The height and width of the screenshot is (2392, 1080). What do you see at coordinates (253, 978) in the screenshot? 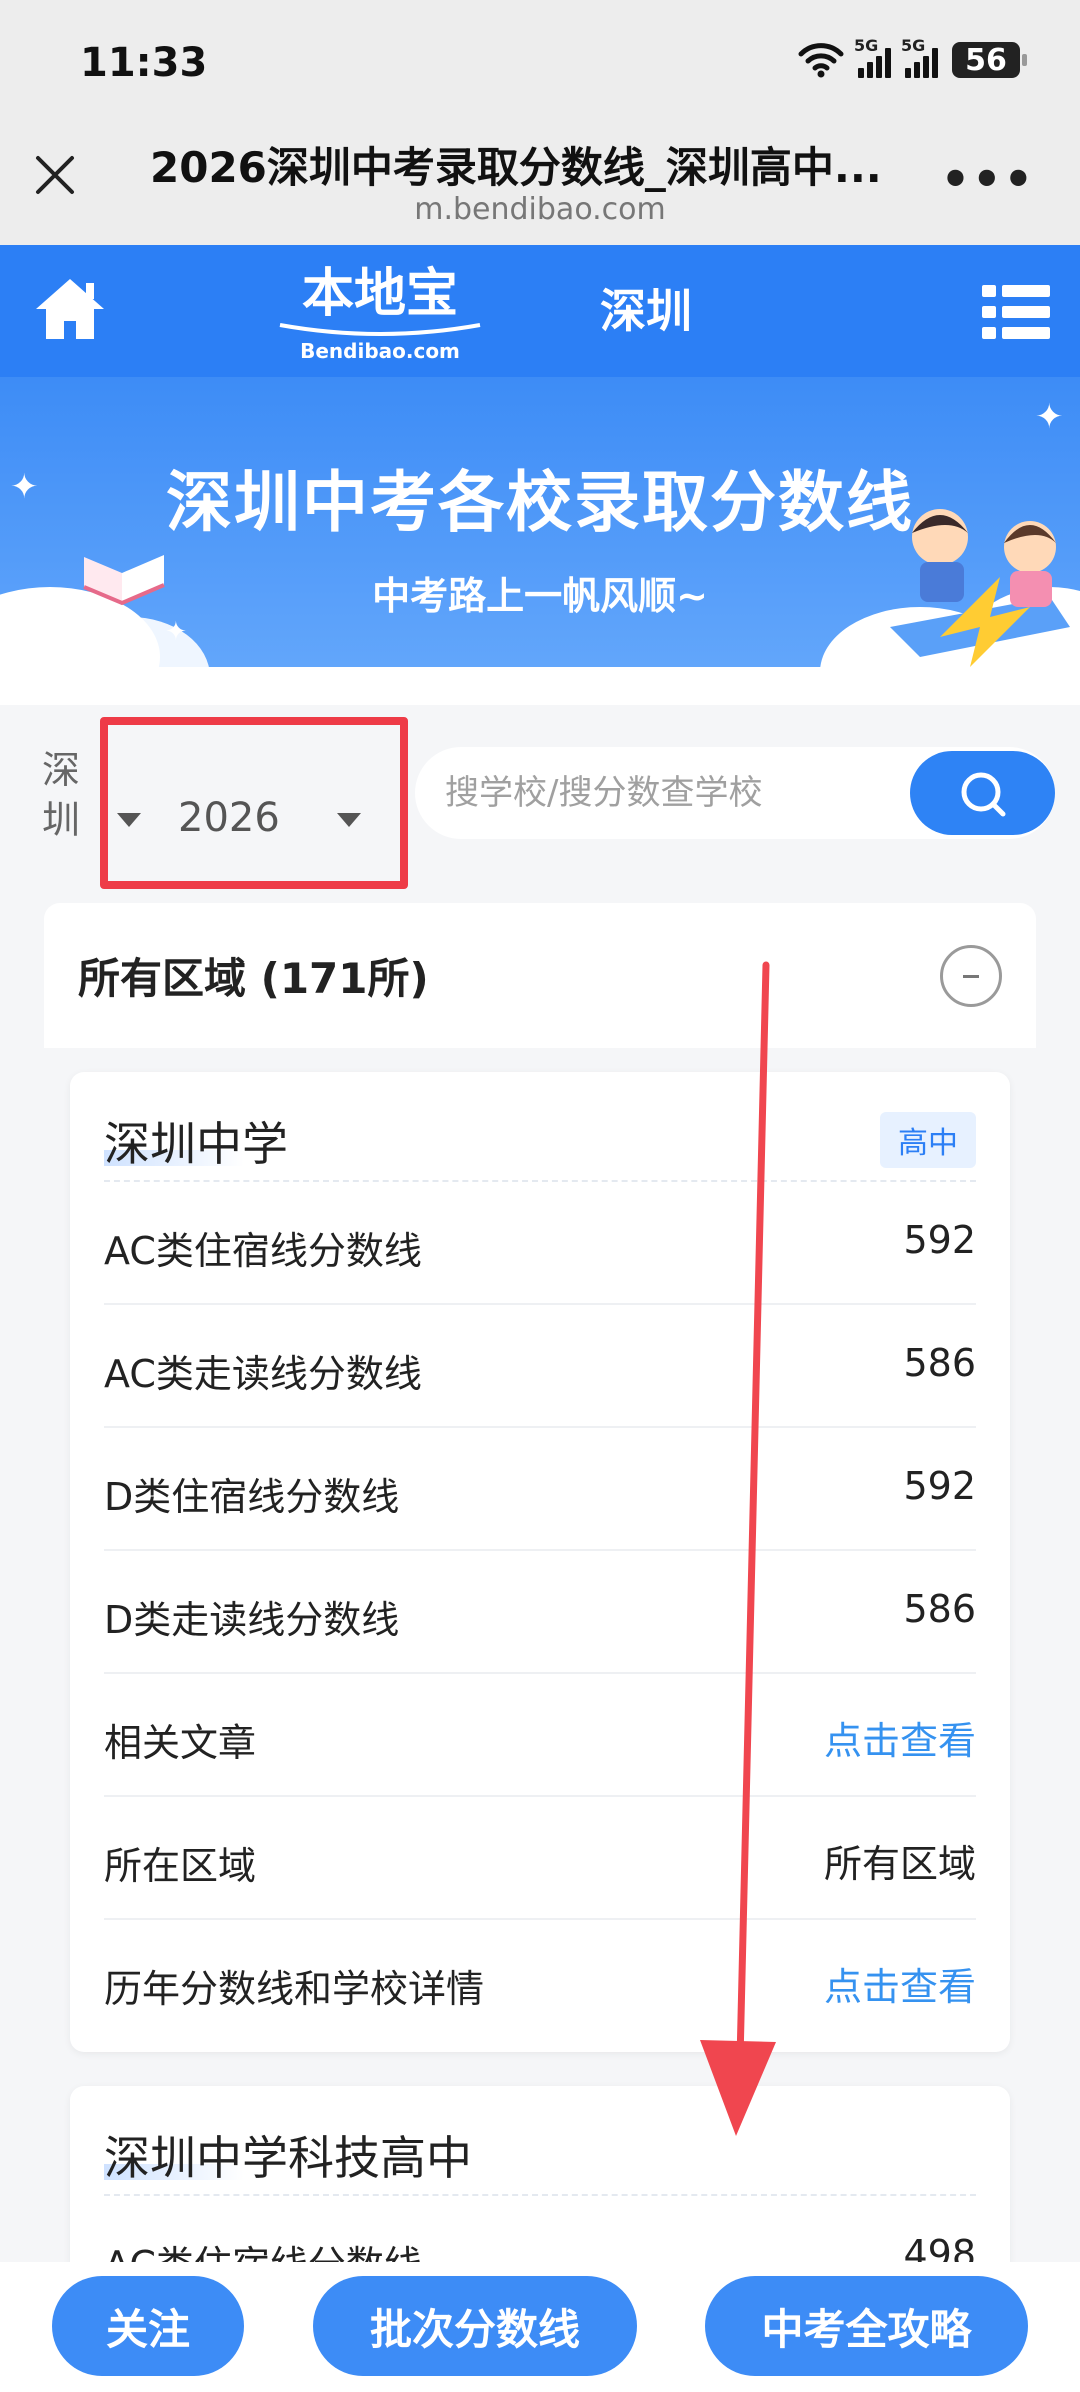
I see `area-title: 所有区域 (171所)` at bounding box center [253, 978].